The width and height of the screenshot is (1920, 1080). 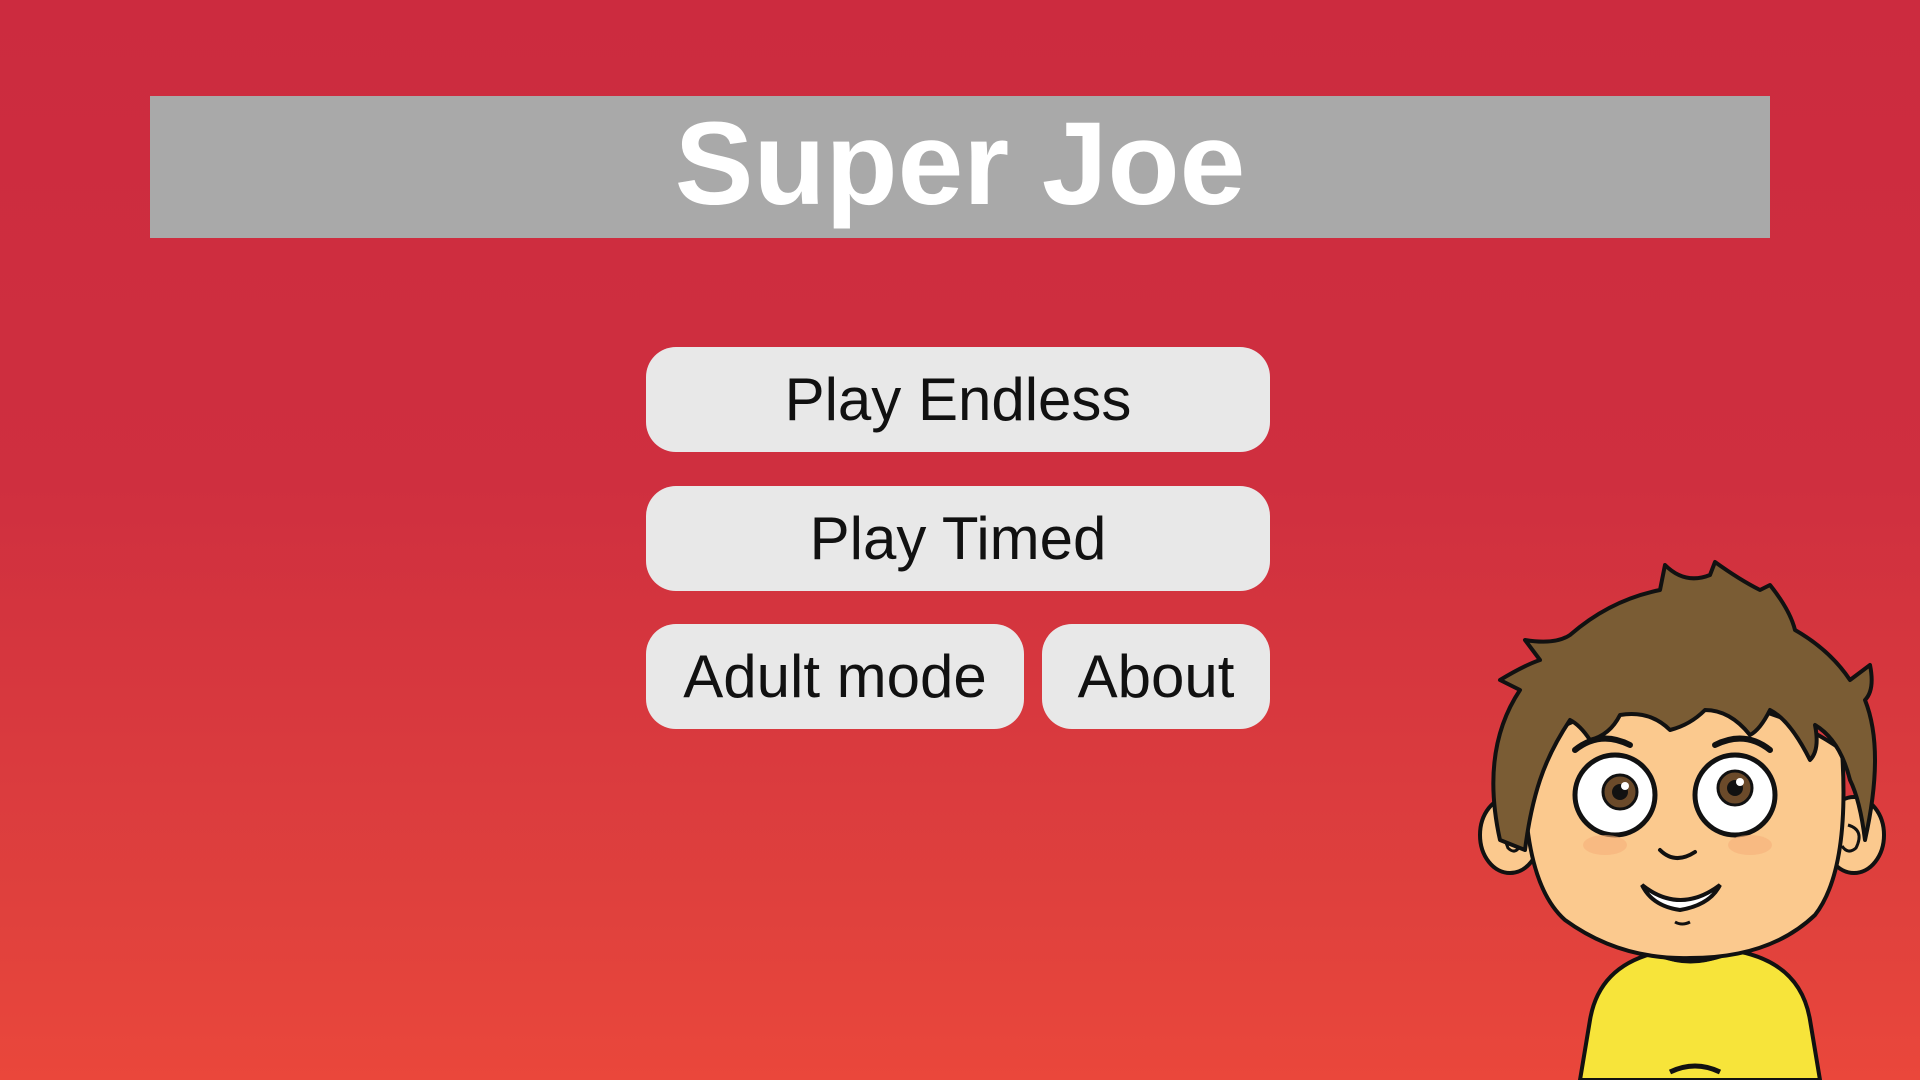 What do you see at coordinates (1156, 676) in the screenshot?
I see `about-button: About` at bounding box center [1156, 676].